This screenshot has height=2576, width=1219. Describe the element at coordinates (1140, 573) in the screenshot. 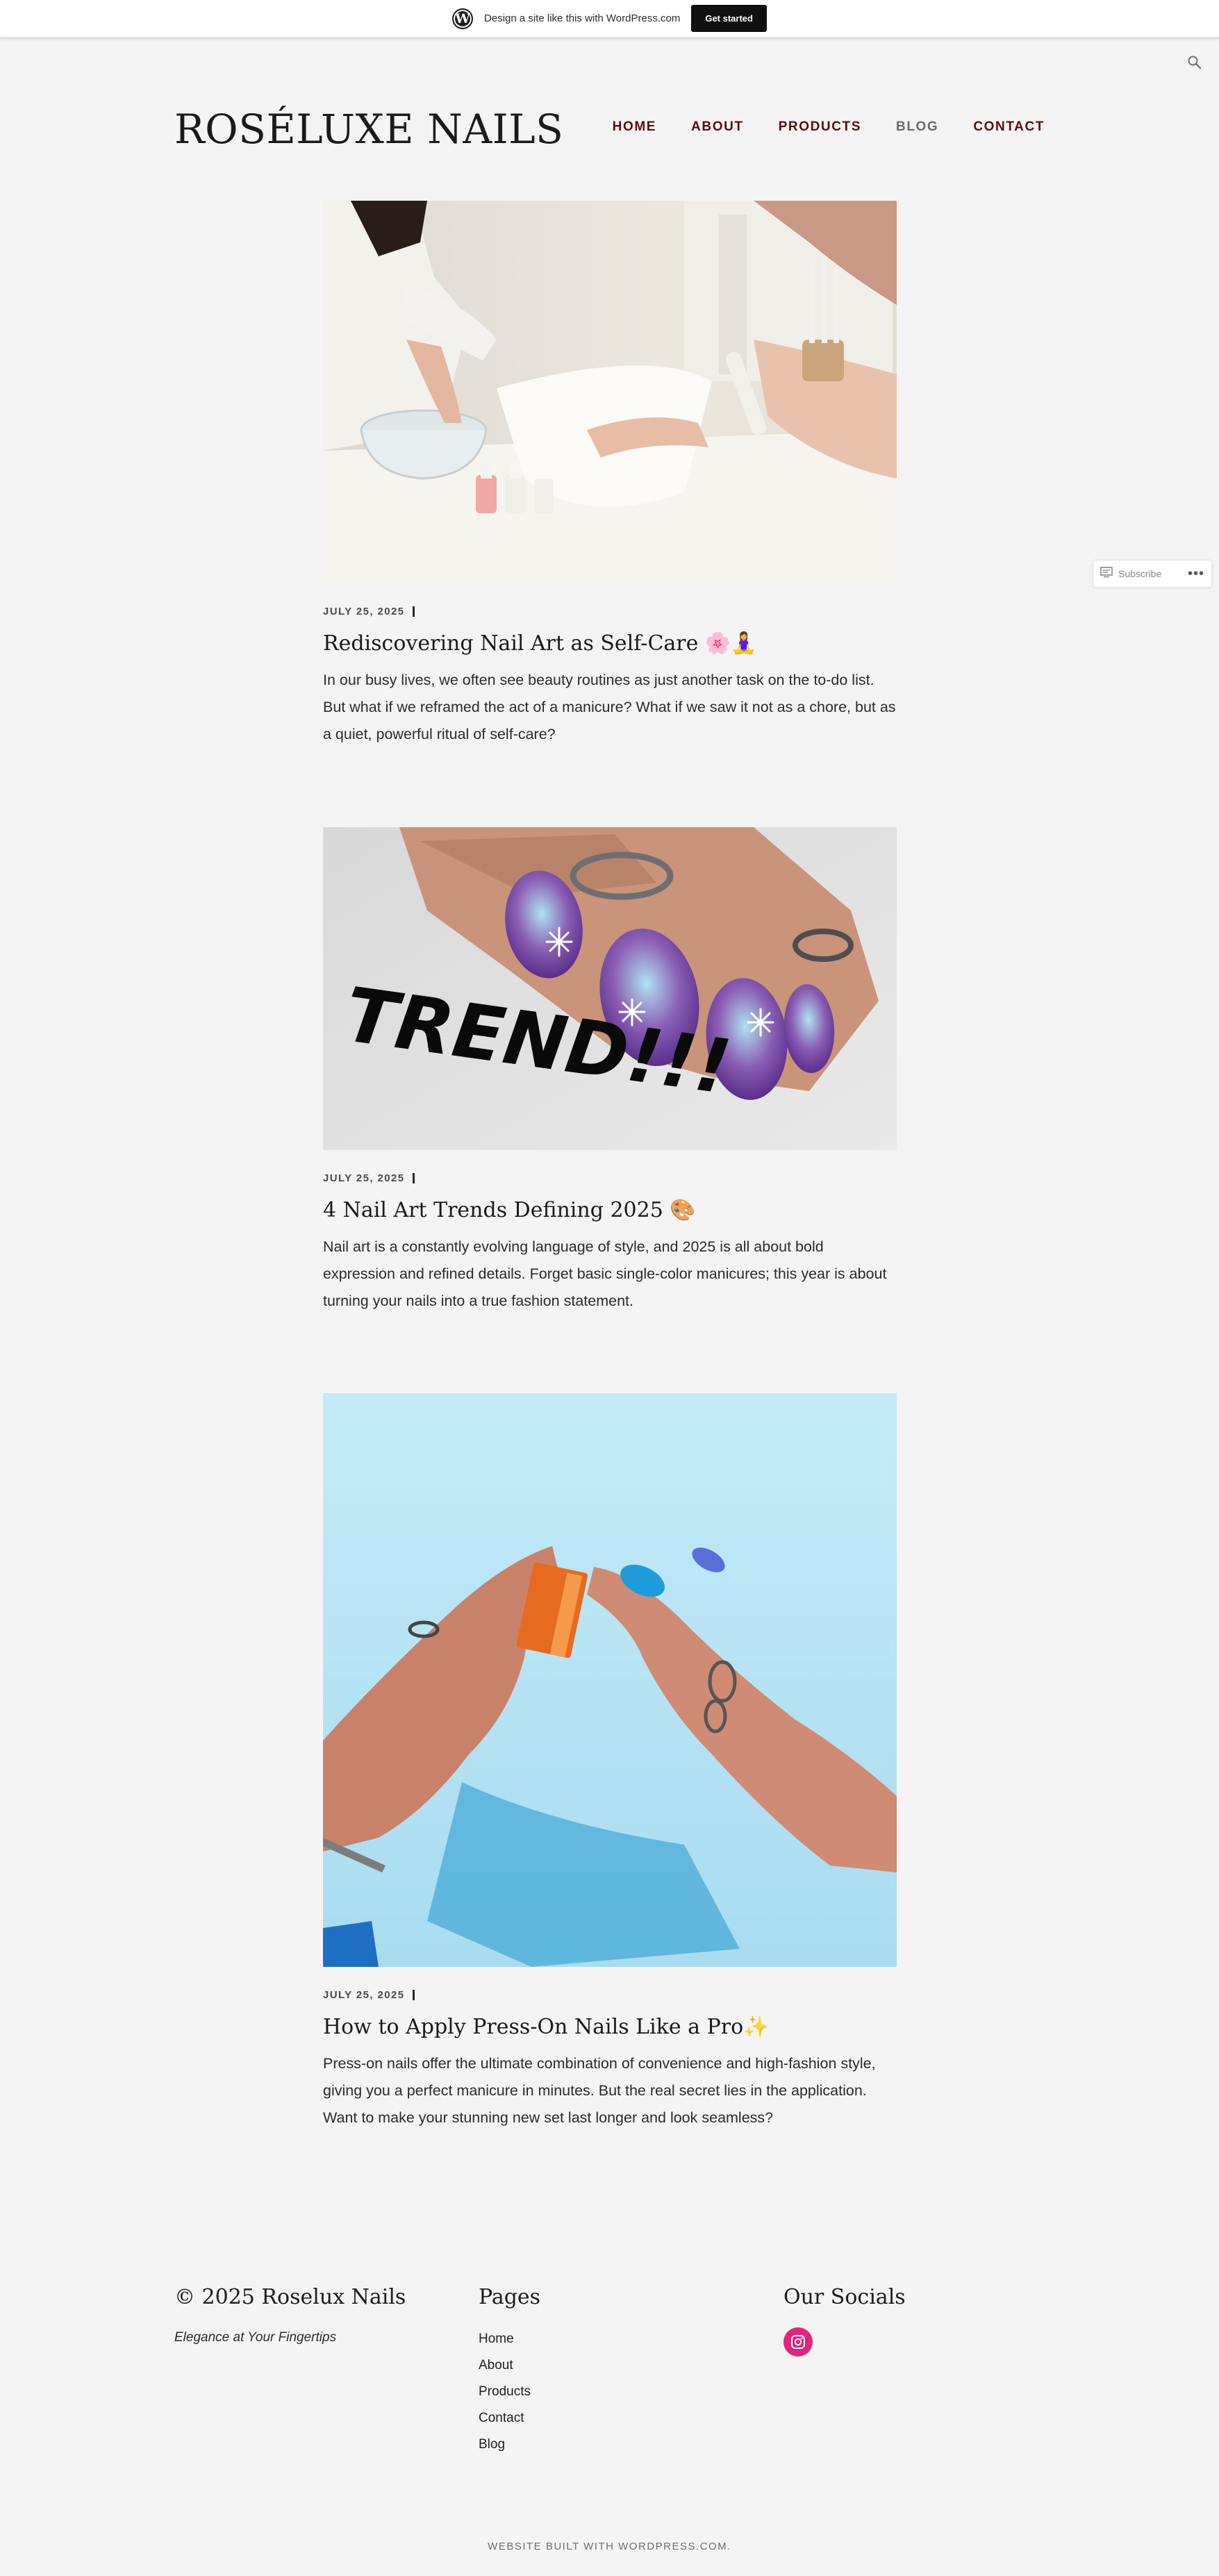

I see `subscribe-label: Subscribe` at that location.